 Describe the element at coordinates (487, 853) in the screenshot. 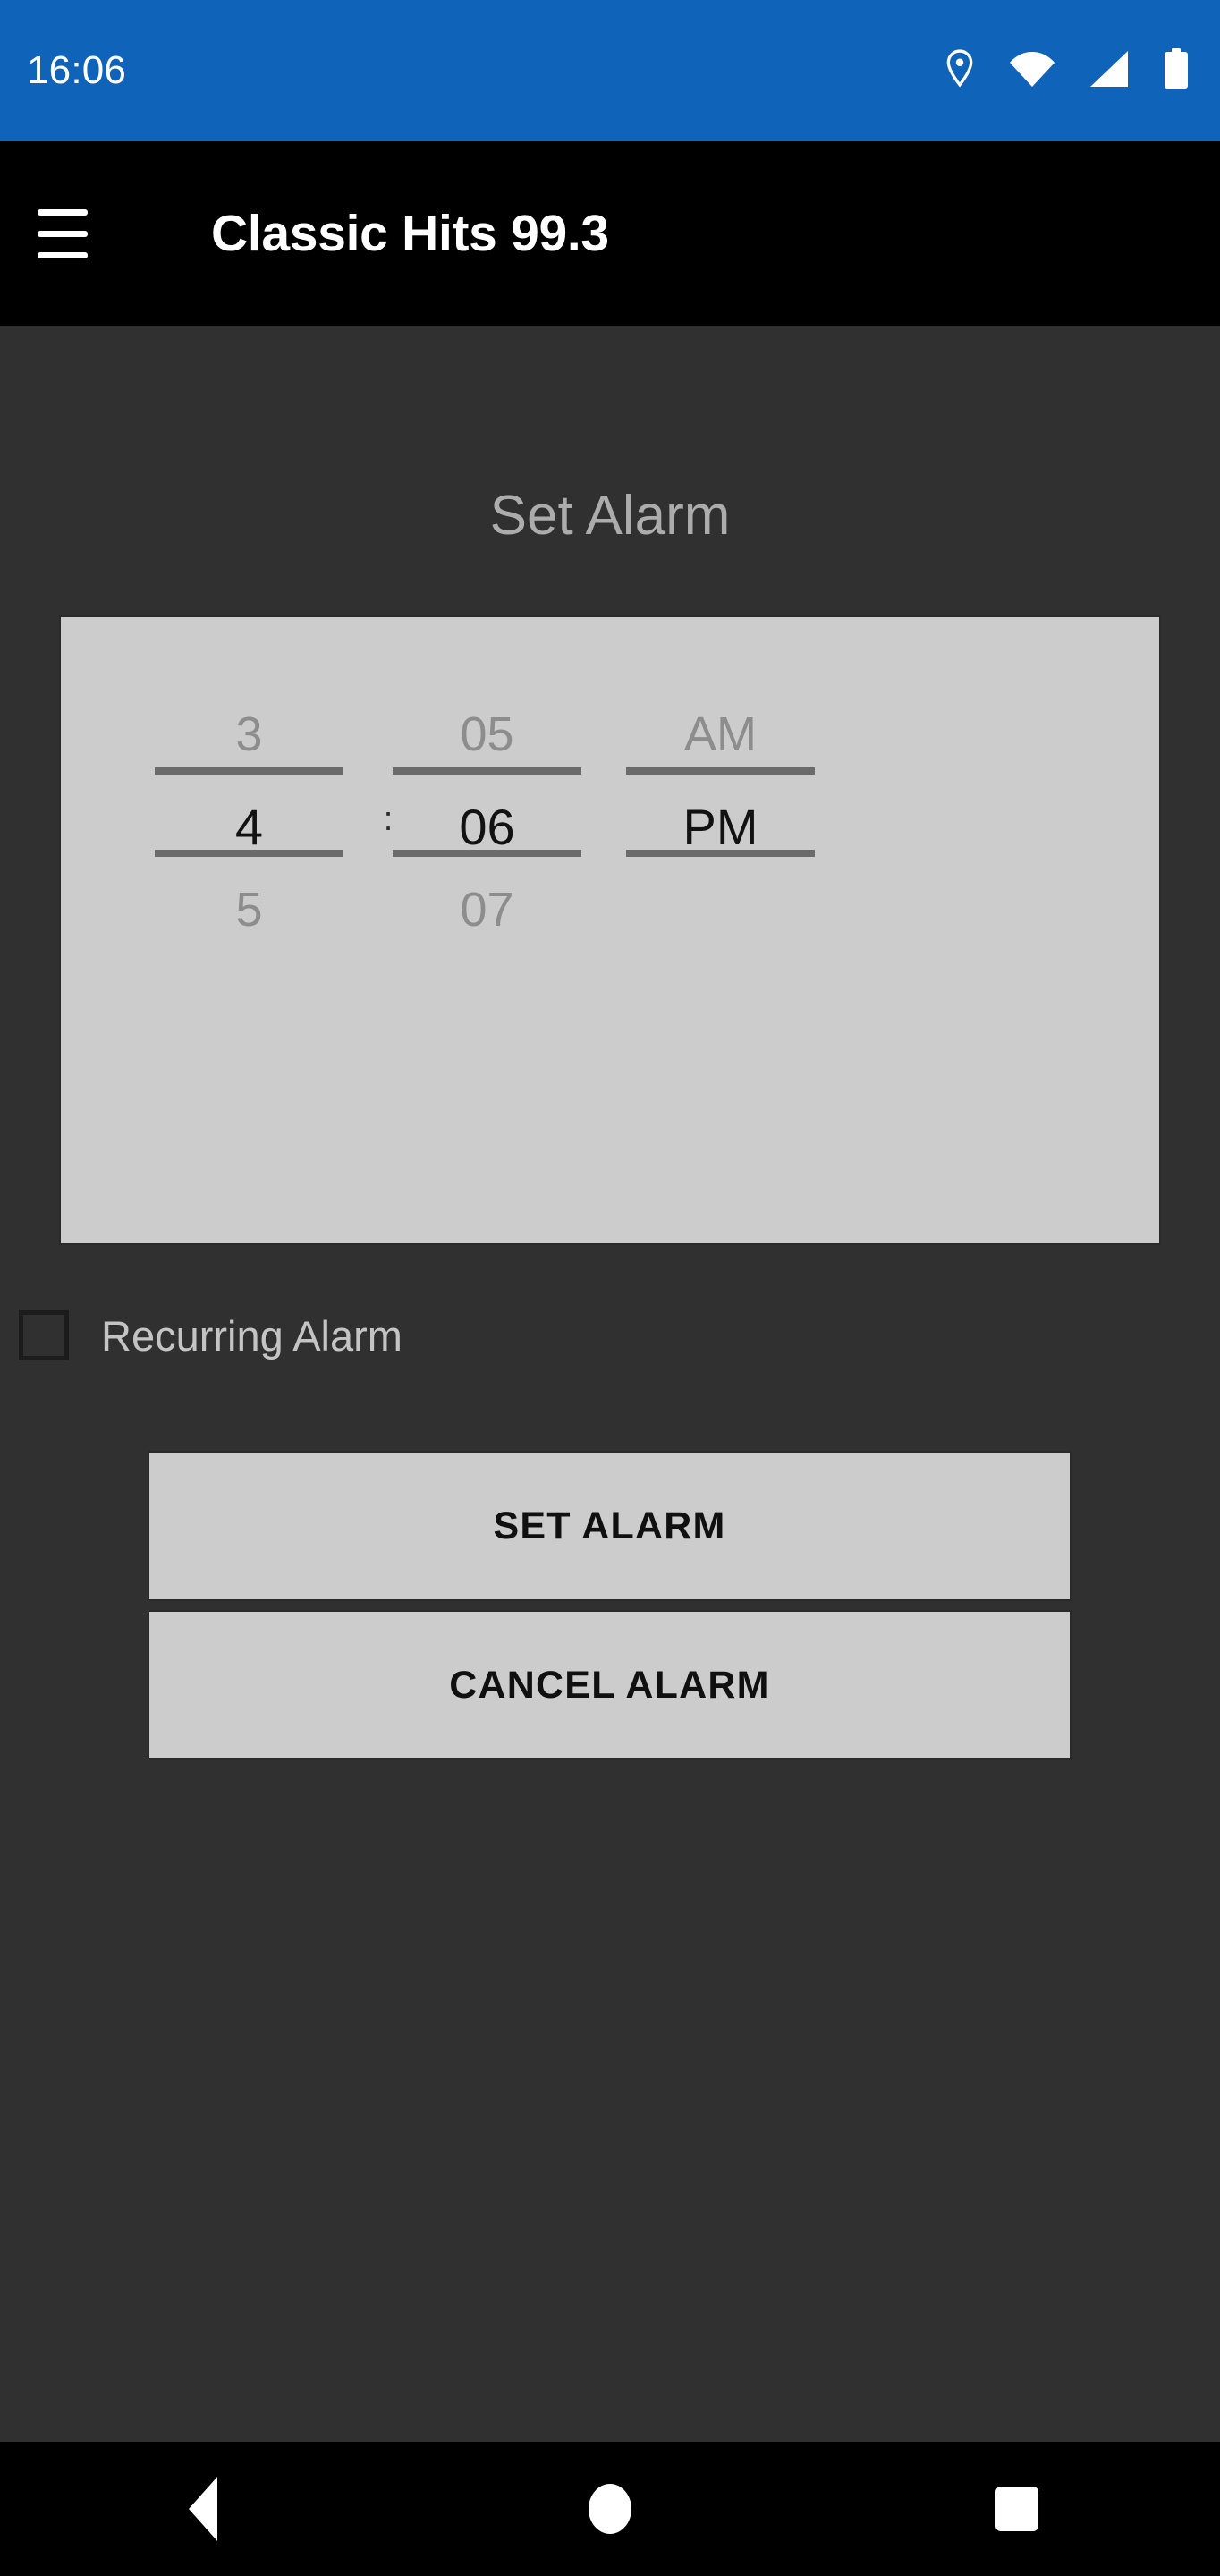

I see `minute-divider-bottom` at that location.